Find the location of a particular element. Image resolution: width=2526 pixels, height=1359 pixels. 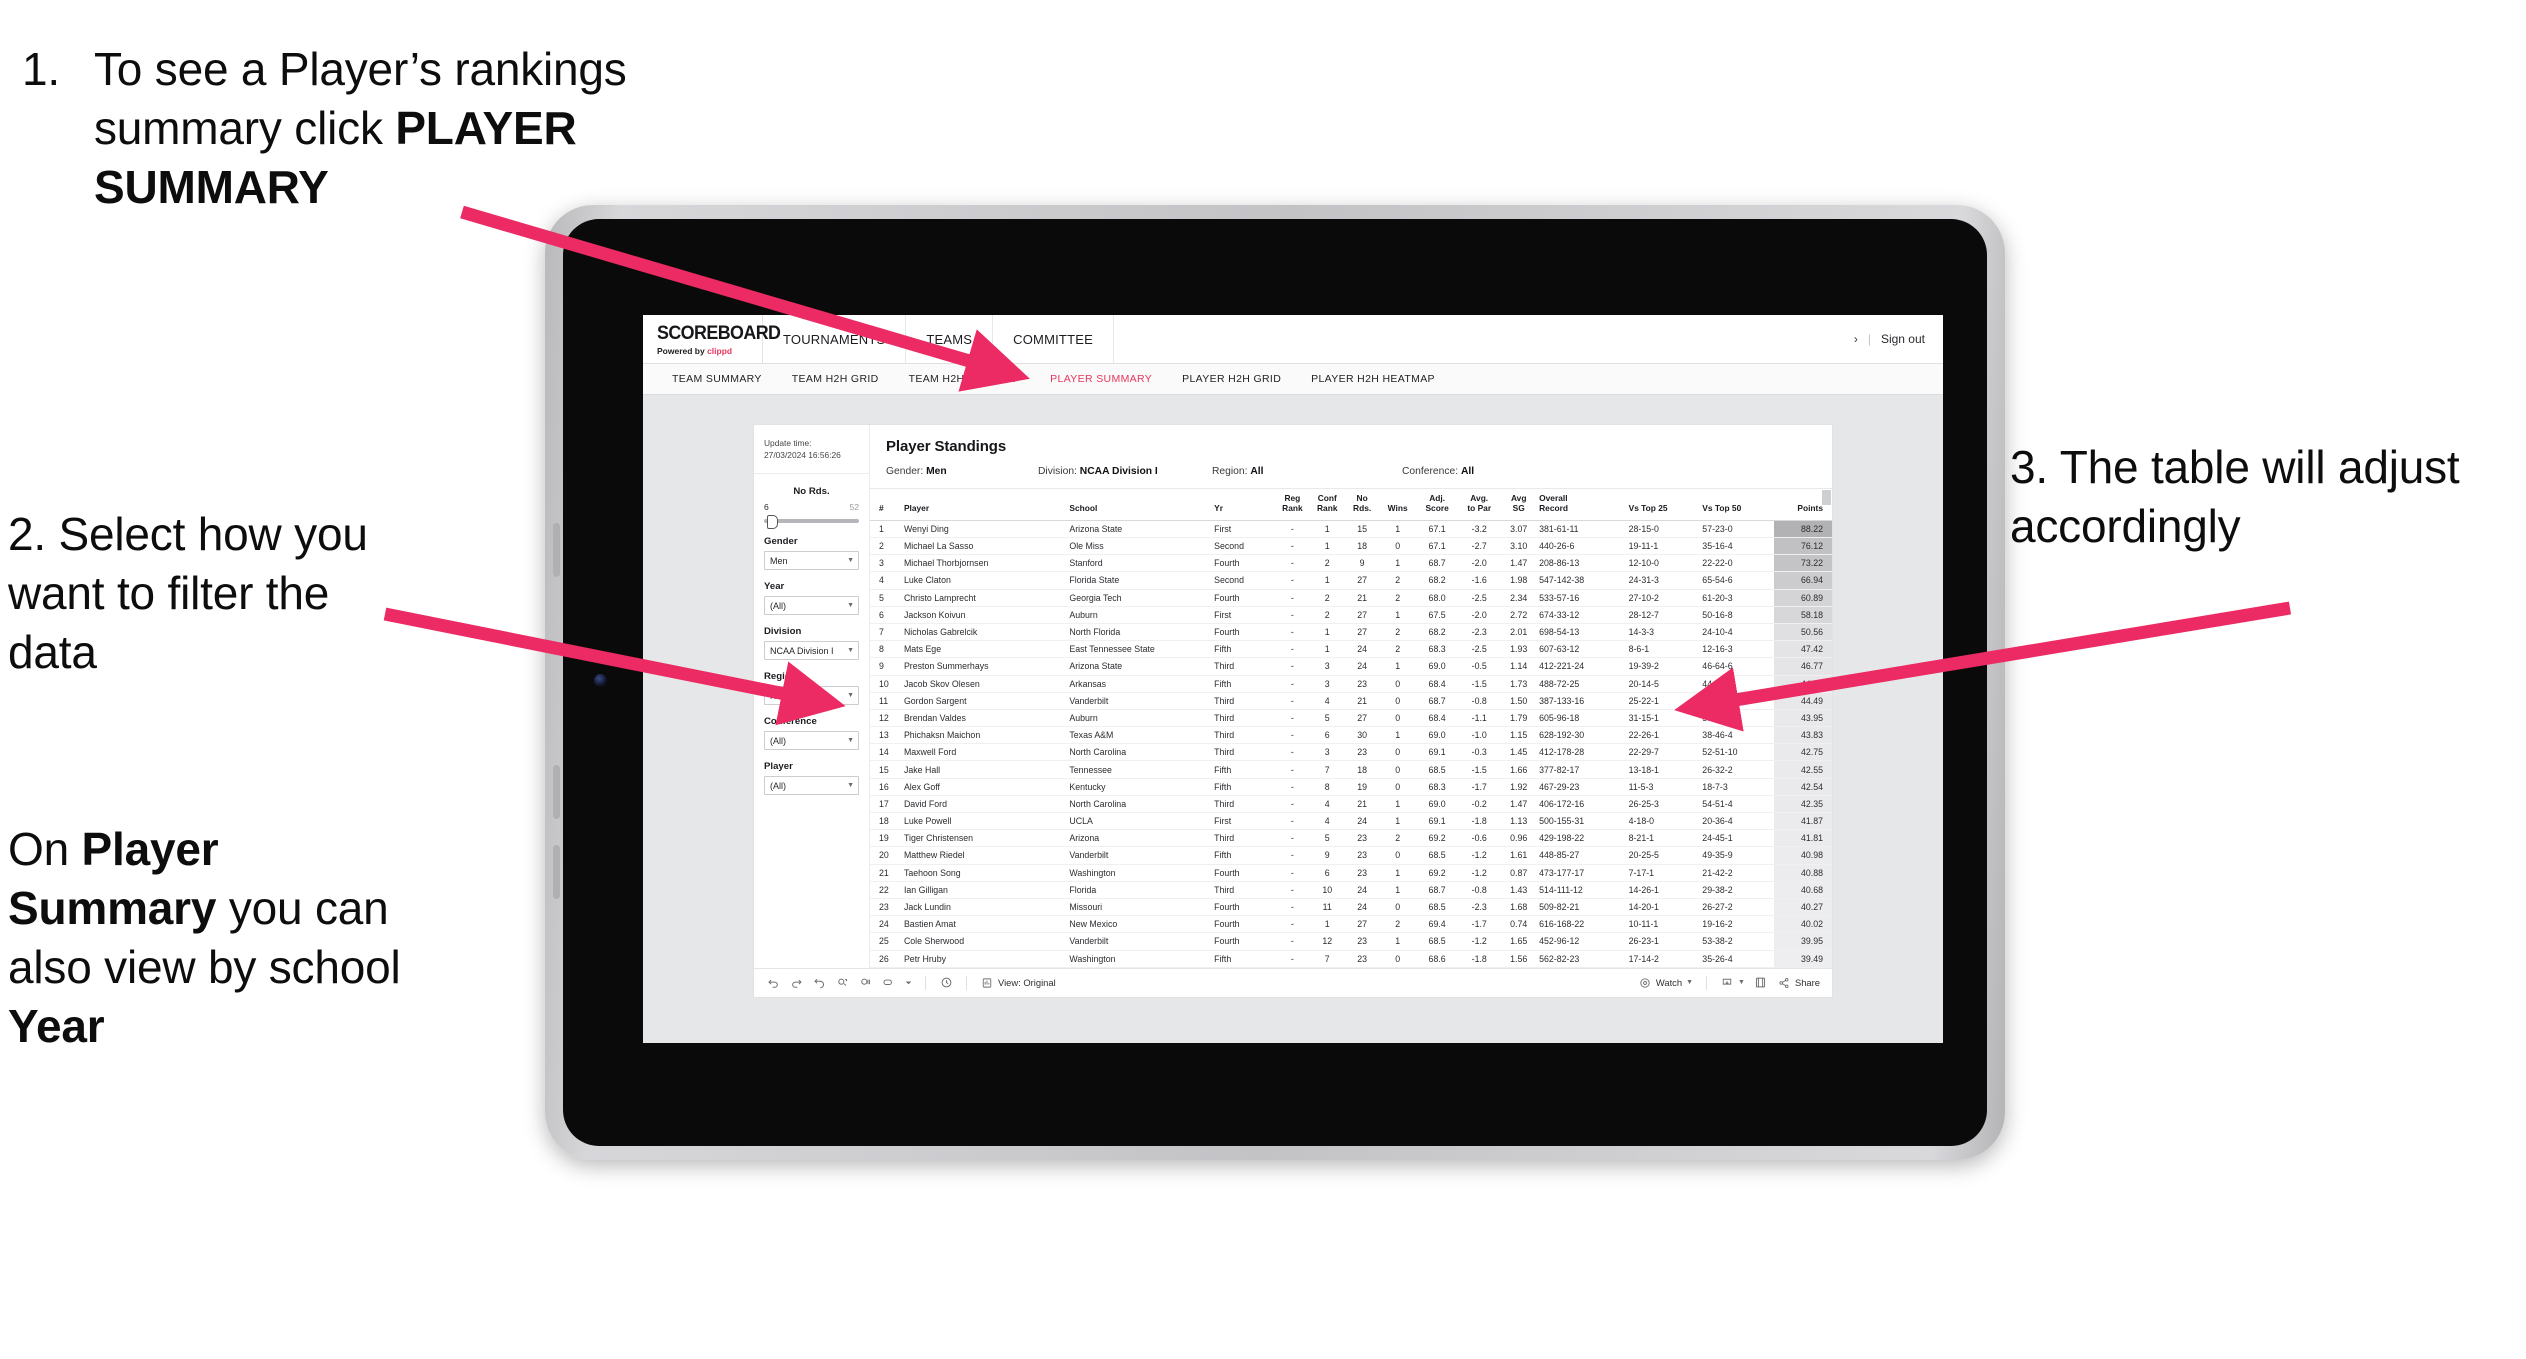

cell-points: 50.56 is located at coordinates (1802, 632).